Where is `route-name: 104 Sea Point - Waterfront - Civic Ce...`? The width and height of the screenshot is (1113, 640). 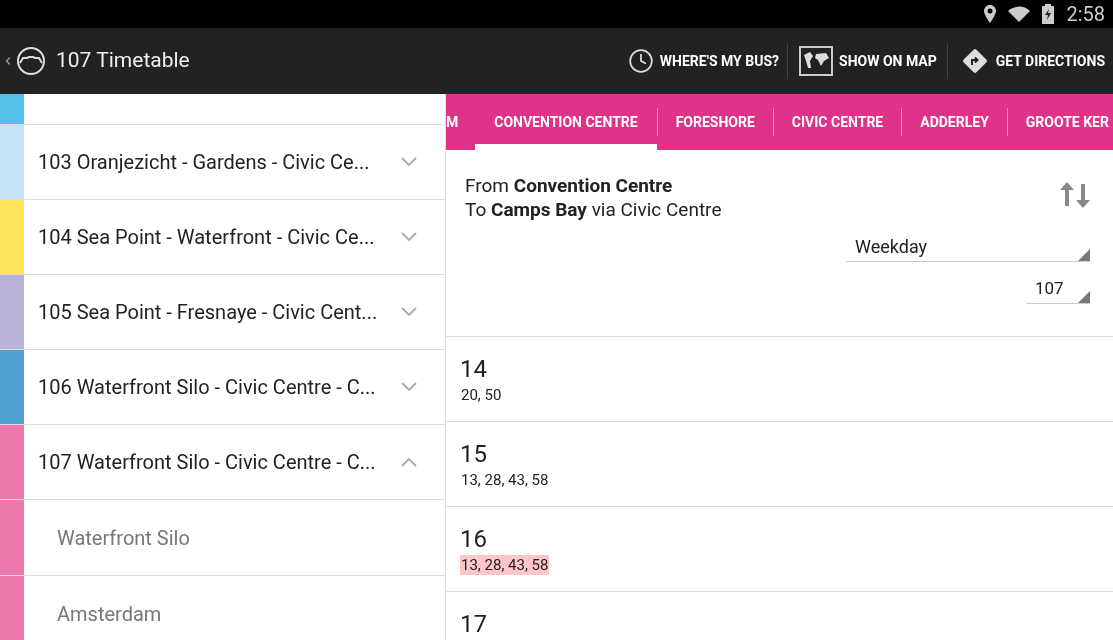 route-name: 104 Sea Point - Waterfront - Civic Ce... is located at coordinates (207, 237).